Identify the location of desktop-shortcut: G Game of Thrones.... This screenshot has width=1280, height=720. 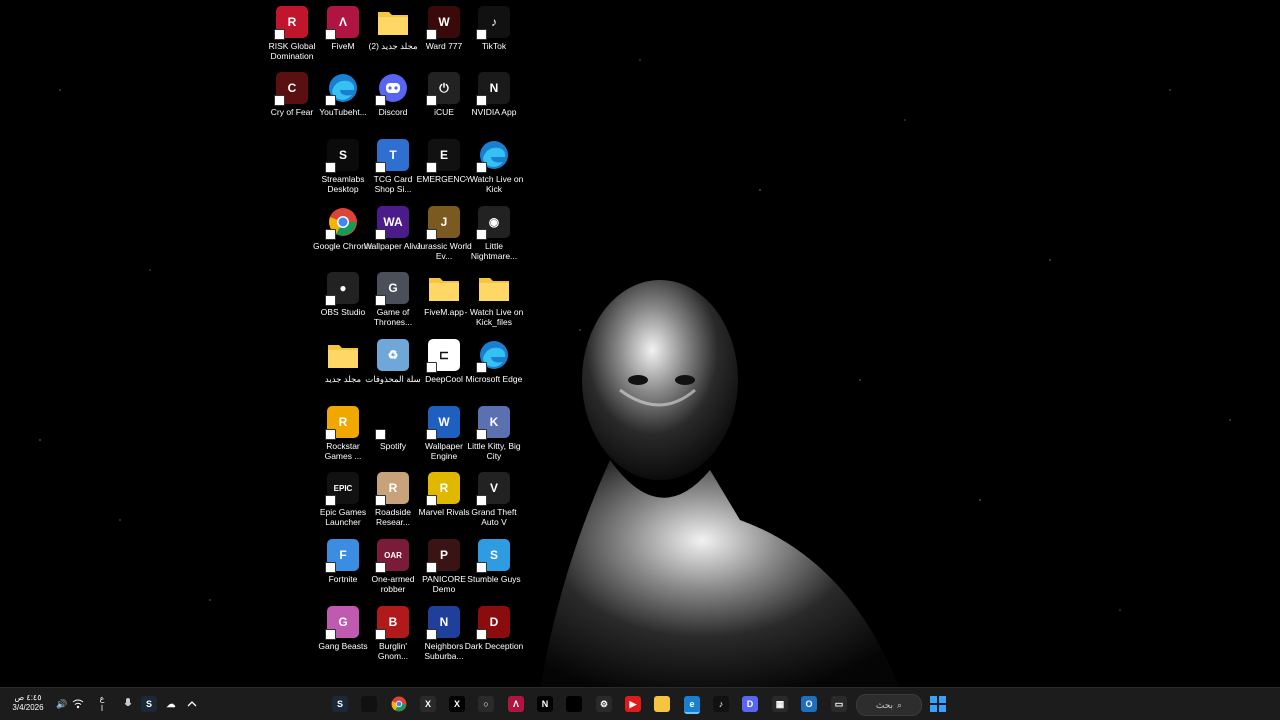
(393, 302).